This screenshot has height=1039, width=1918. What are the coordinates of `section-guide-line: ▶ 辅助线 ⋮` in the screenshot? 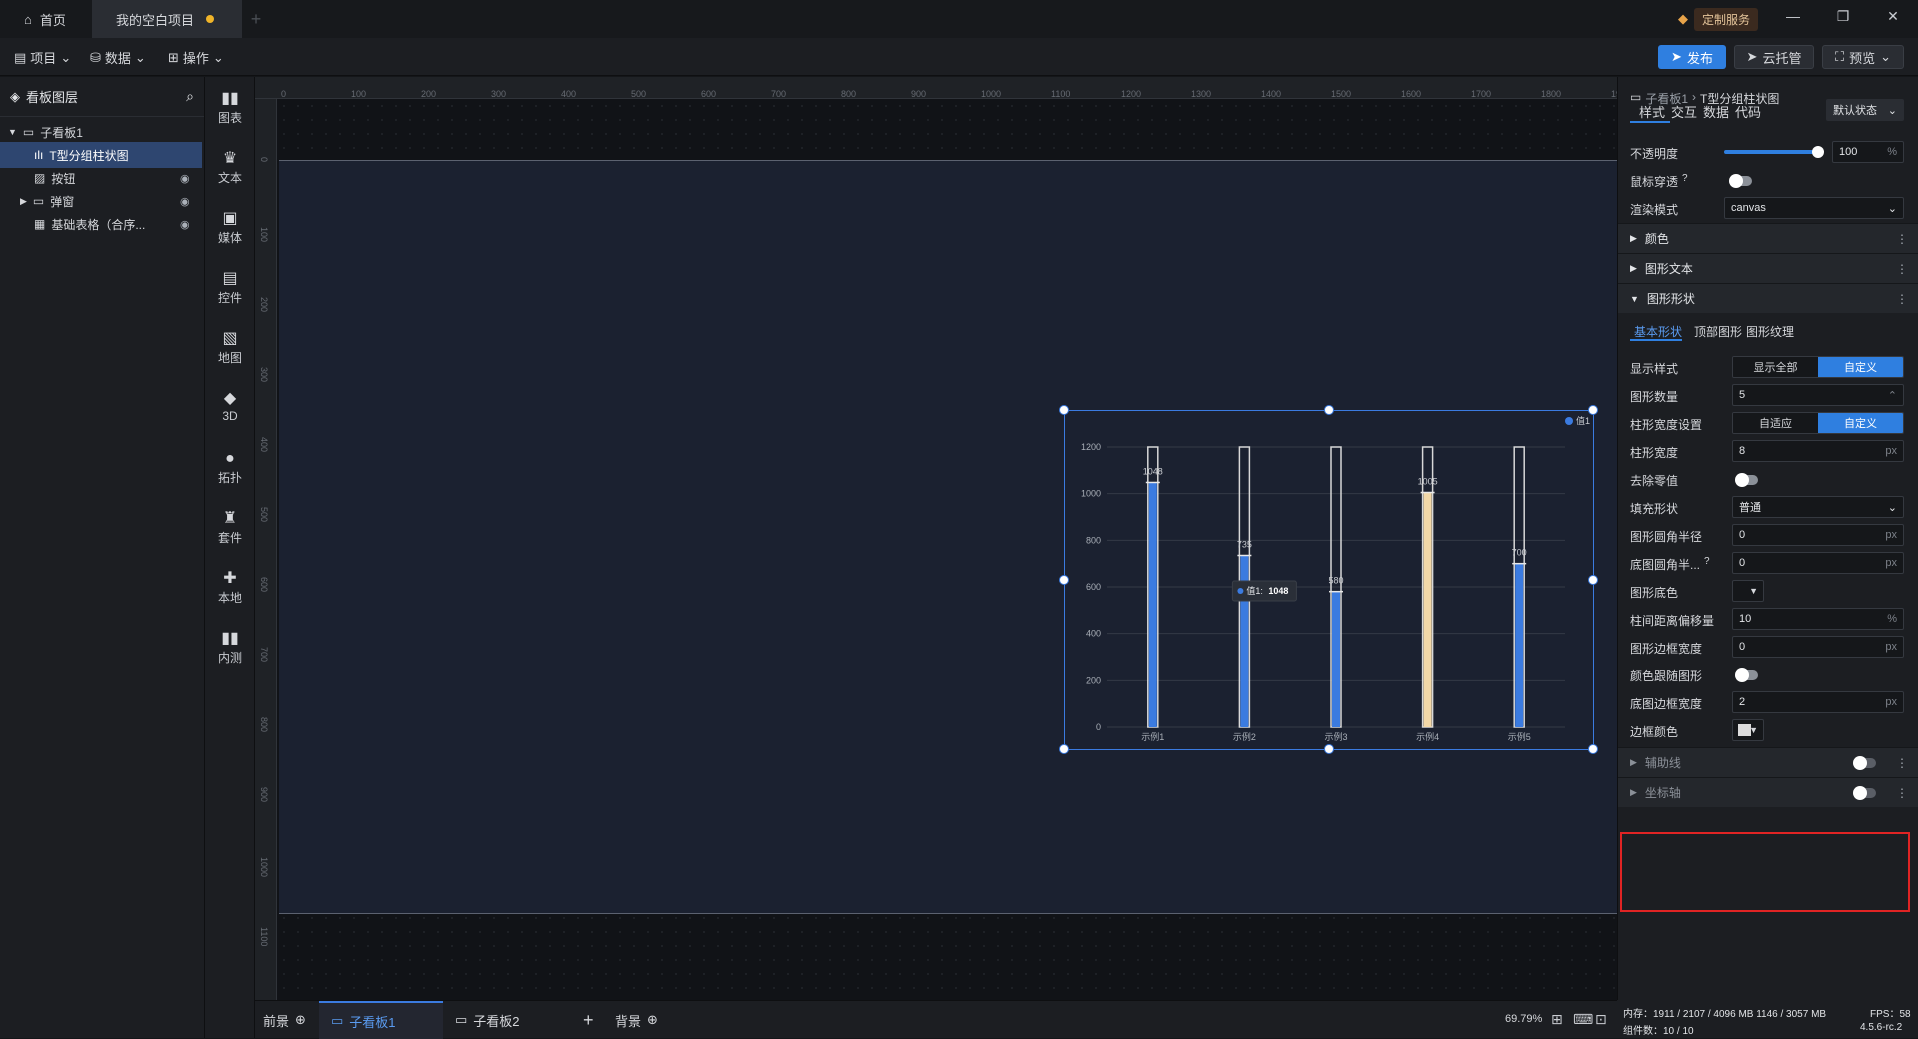 It's located at (1768, 762).